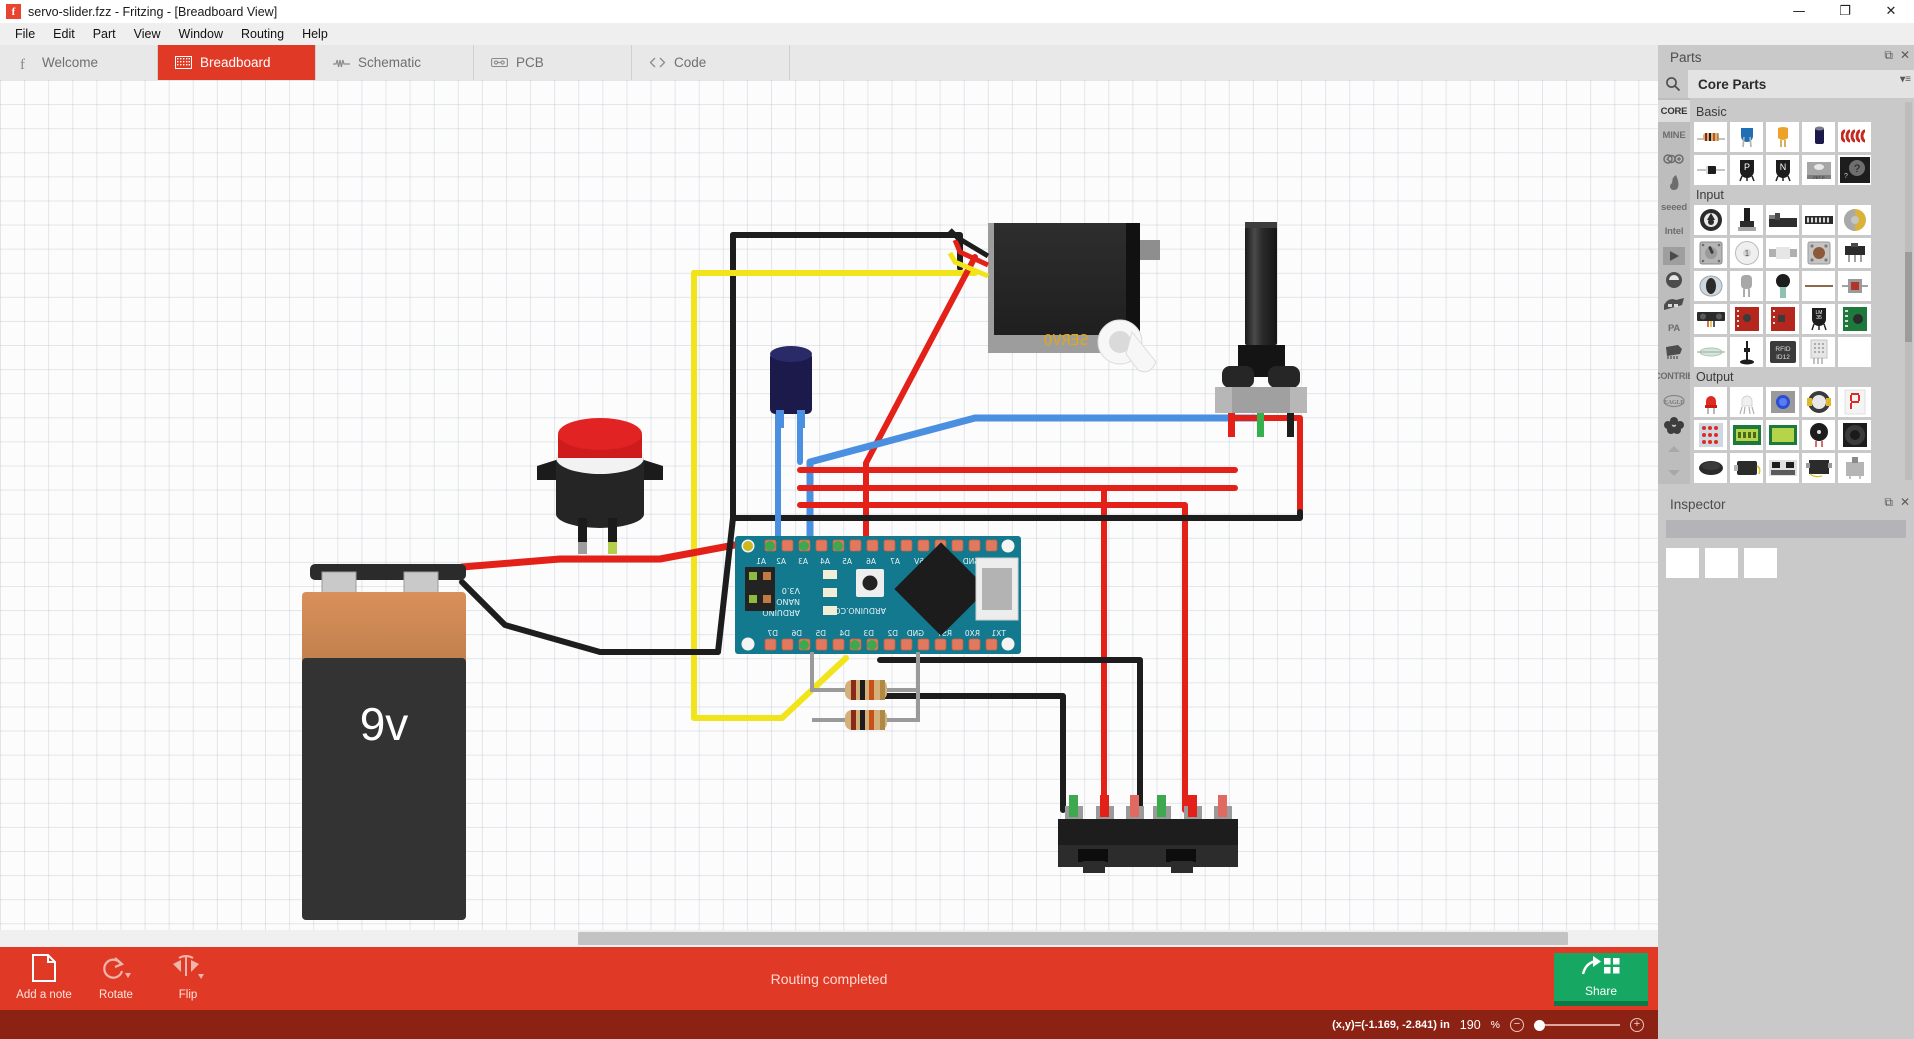 The image size is (1914, 1039). What do you see at coordinates (1854, 319) in the screenshot?
I see `part-sensor-module` at bounding box center [1854, 319].